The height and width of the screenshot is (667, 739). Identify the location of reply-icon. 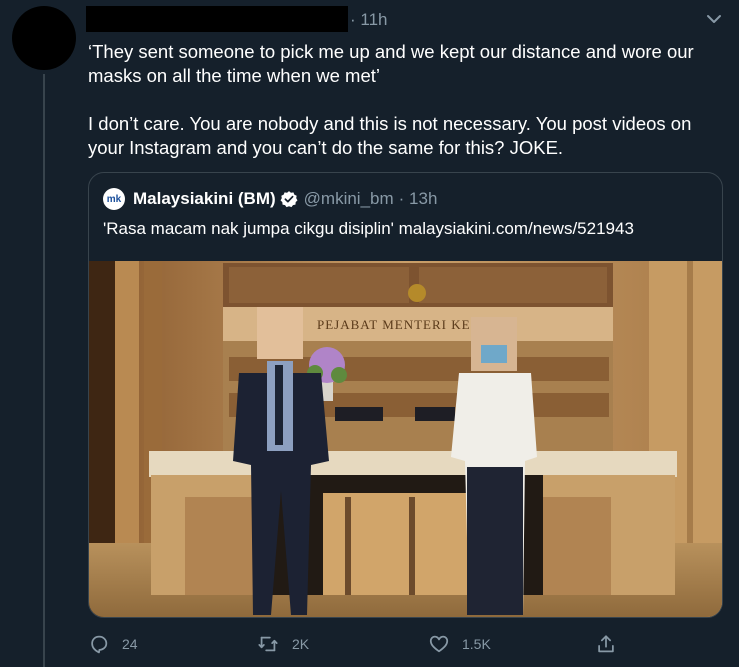
(99, 644).